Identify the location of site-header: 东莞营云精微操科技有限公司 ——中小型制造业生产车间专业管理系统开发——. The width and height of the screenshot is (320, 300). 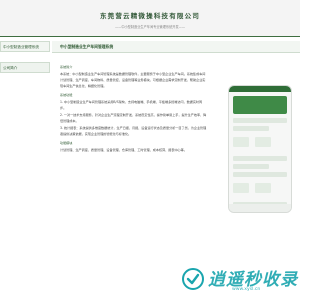
(150, 18).